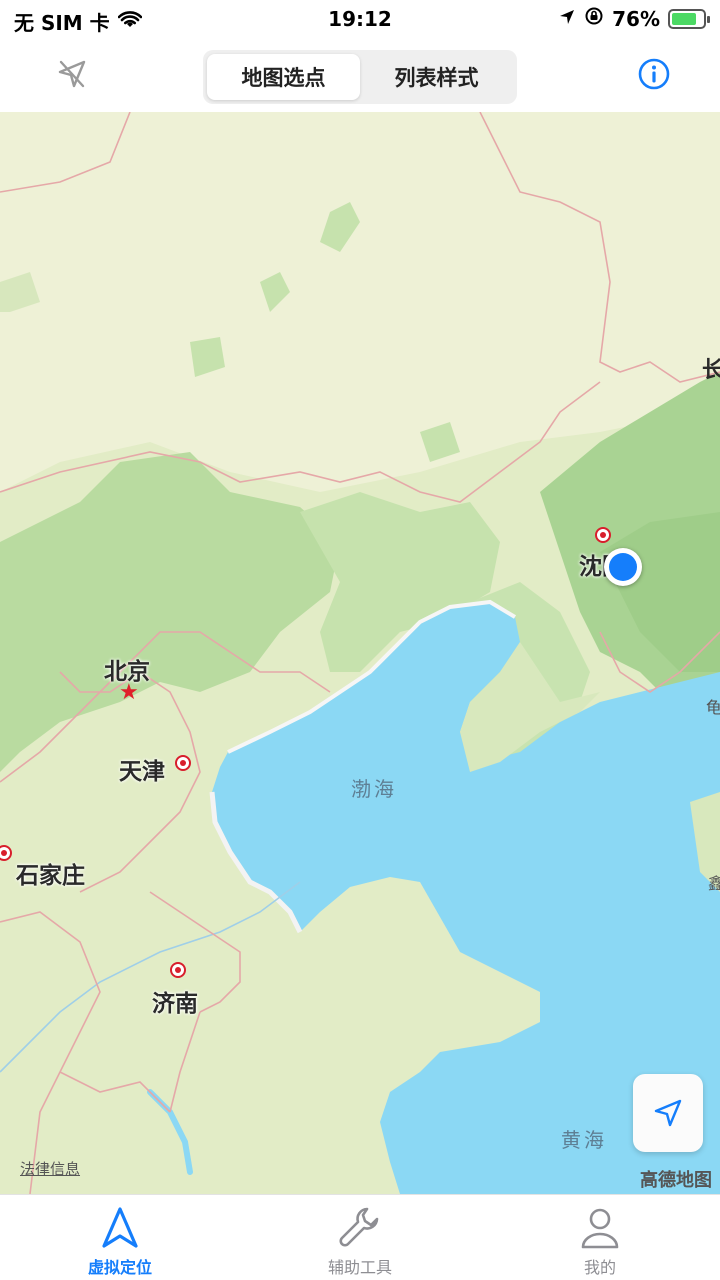 Image resolution: width=720 pixels, height=1280 pixels. What do you see at coordinates (623, 567) in the screenshot?
I see `user-location-dot` at bounding box center [623, 567].